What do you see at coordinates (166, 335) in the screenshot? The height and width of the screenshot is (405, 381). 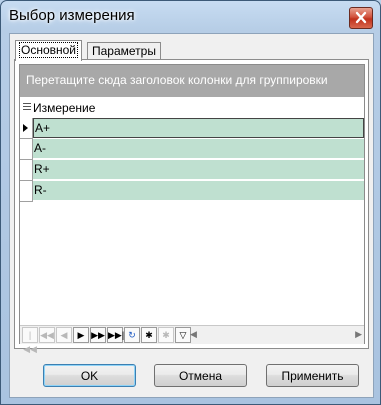 I see `post-record-button: ✱` at bounding box center [166, 335].